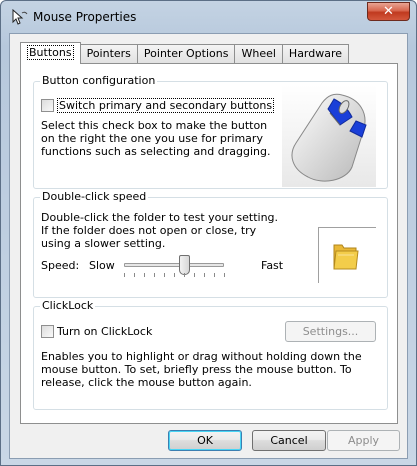 The image size is (417, 466). Describe the element at coordinates (105, 331) in the screenshot. I see `checkbox-label: Turn on ClickLock` at that location.